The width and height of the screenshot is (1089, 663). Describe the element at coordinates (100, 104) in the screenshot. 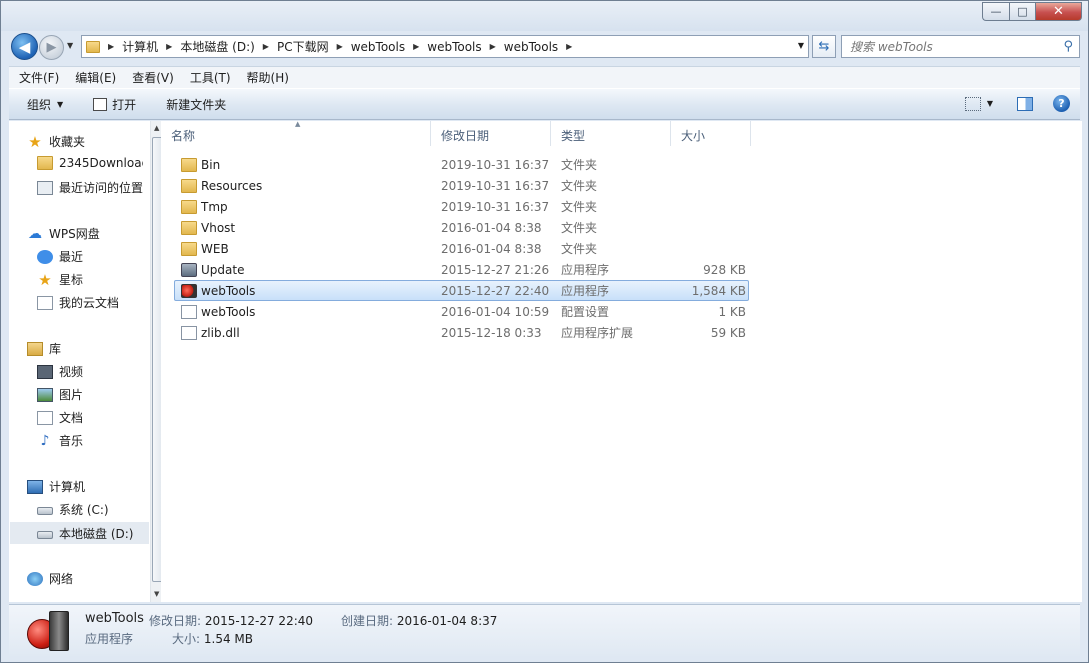

I see `open-icon` at that location.